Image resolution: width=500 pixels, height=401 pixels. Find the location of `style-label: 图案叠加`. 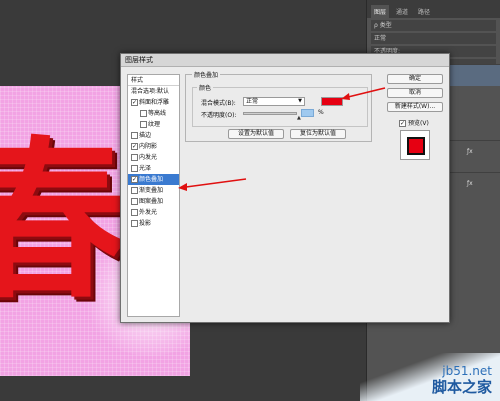

style-label: 图案叠加 is located at coordinates (151, 201).